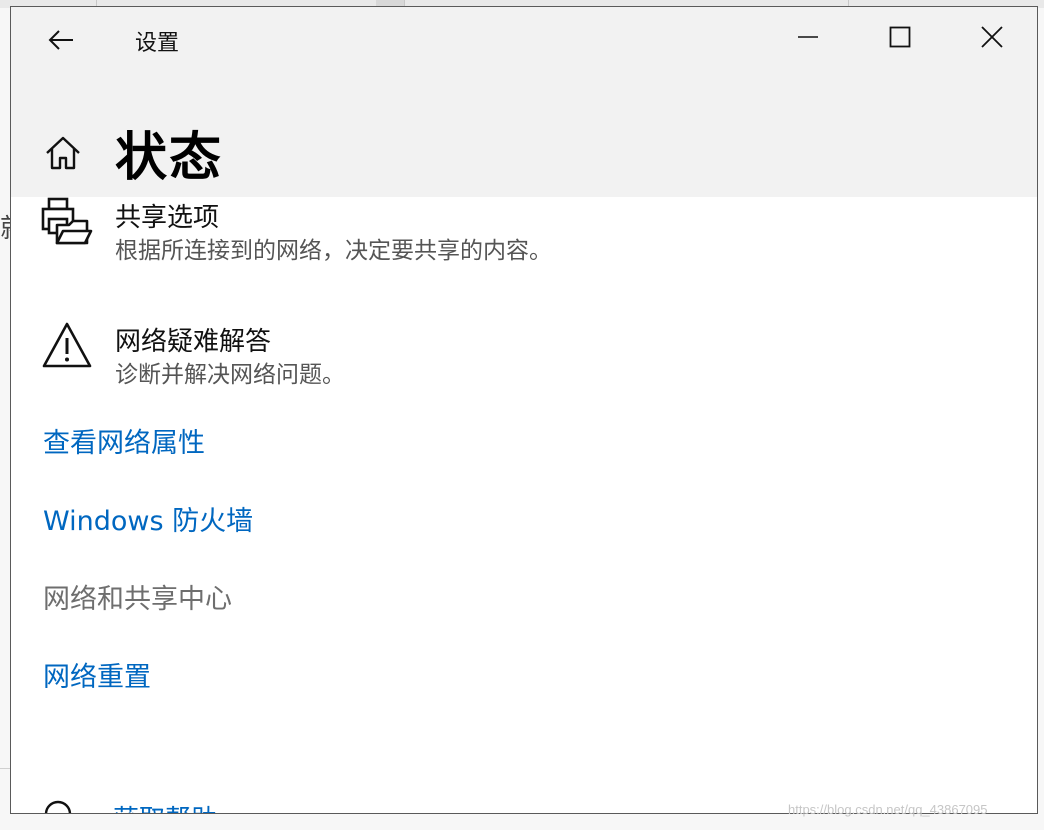 This screenshot has width=1044, height=830. Describe the element at coordinates (333, 251) in the screenshot. I see `sharing-options-description: 根据所连接到的网络，决定要共享的内容。` at that location.